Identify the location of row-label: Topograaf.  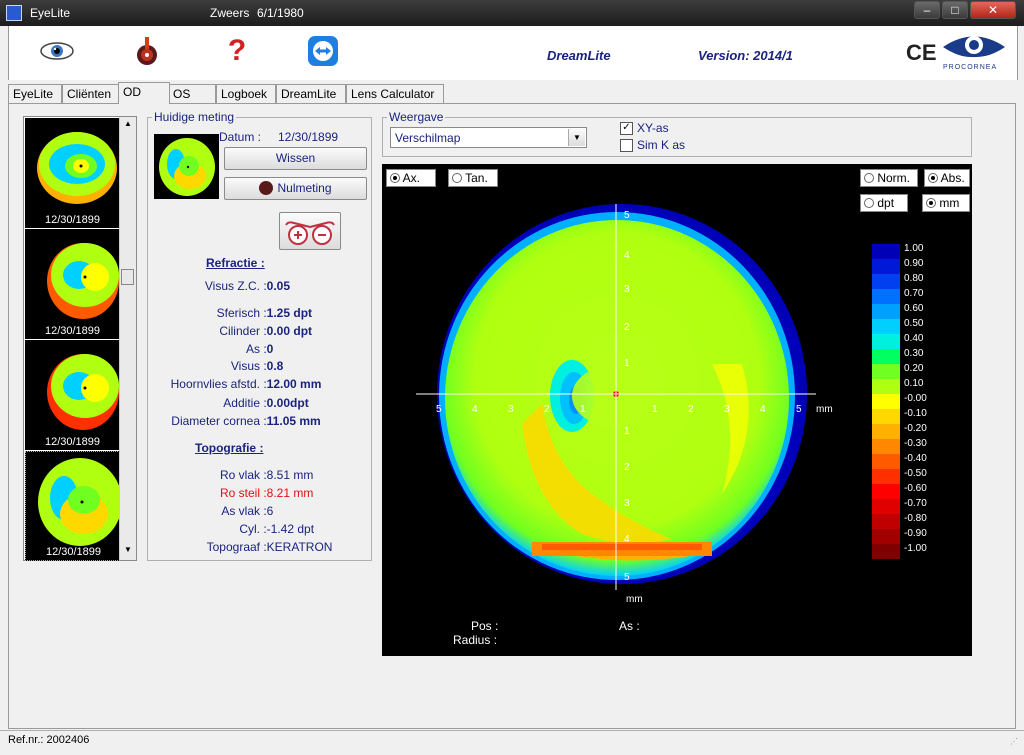
(233, 547).